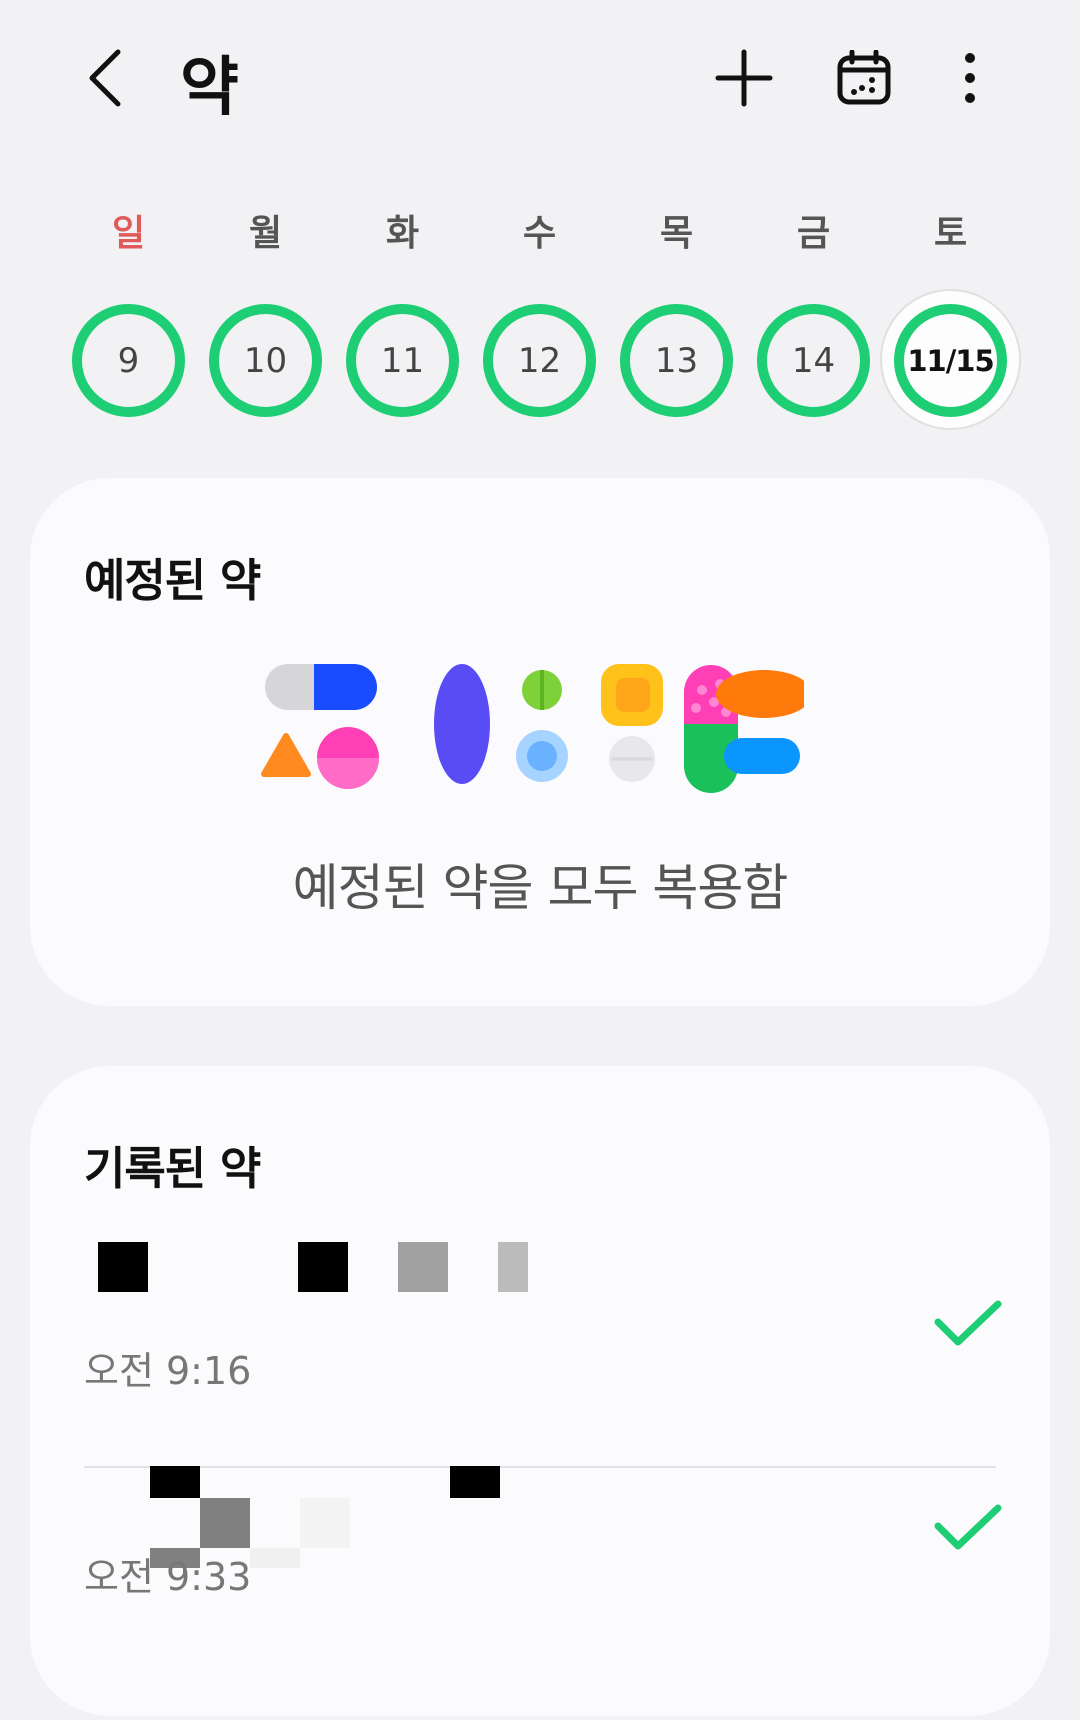  I want to click on day-name: 수, so click(539, 233).